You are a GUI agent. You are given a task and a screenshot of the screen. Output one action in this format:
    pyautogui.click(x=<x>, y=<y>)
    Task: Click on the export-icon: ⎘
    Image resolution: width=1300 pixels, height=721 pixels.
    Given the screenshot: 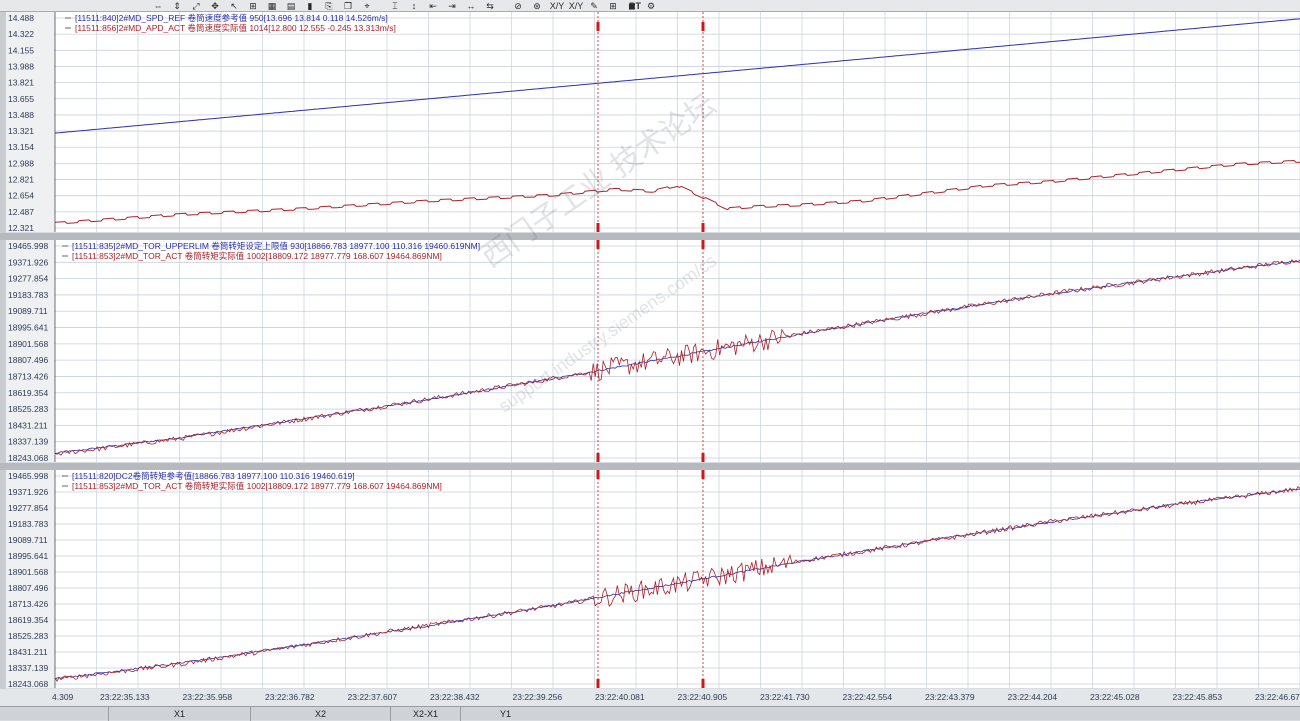 What is the action you would take?
    pyautogui.click(x=329, y=6)
    